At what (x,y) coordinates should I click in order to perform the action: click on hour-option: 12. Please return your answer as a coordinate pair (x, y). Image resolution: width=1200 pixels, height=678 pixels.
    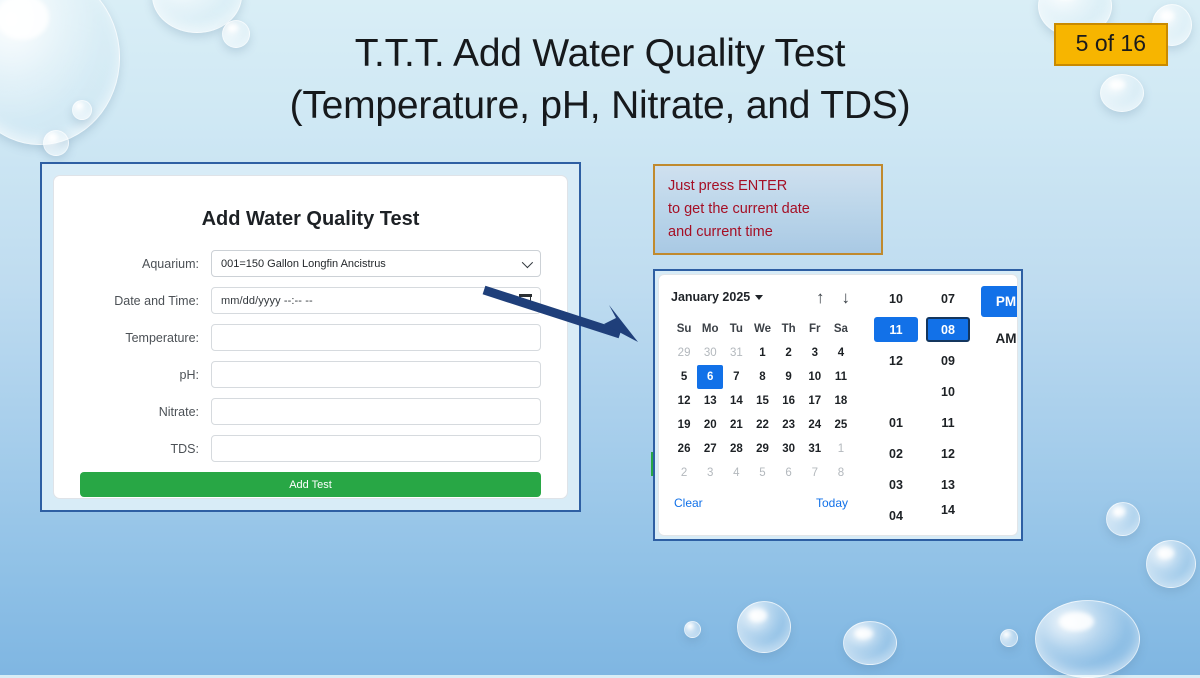
    Looking at the image, I should click on (896, 360).